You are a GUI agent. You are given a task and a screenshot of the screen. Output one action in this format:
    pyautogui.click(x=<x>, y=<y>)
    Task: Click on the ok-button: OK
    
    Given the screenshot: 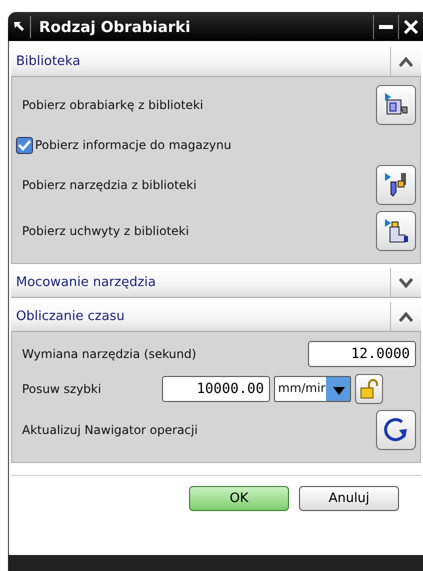 What is the action you would take?
    pyautogui.click(x=239, y=498)
    